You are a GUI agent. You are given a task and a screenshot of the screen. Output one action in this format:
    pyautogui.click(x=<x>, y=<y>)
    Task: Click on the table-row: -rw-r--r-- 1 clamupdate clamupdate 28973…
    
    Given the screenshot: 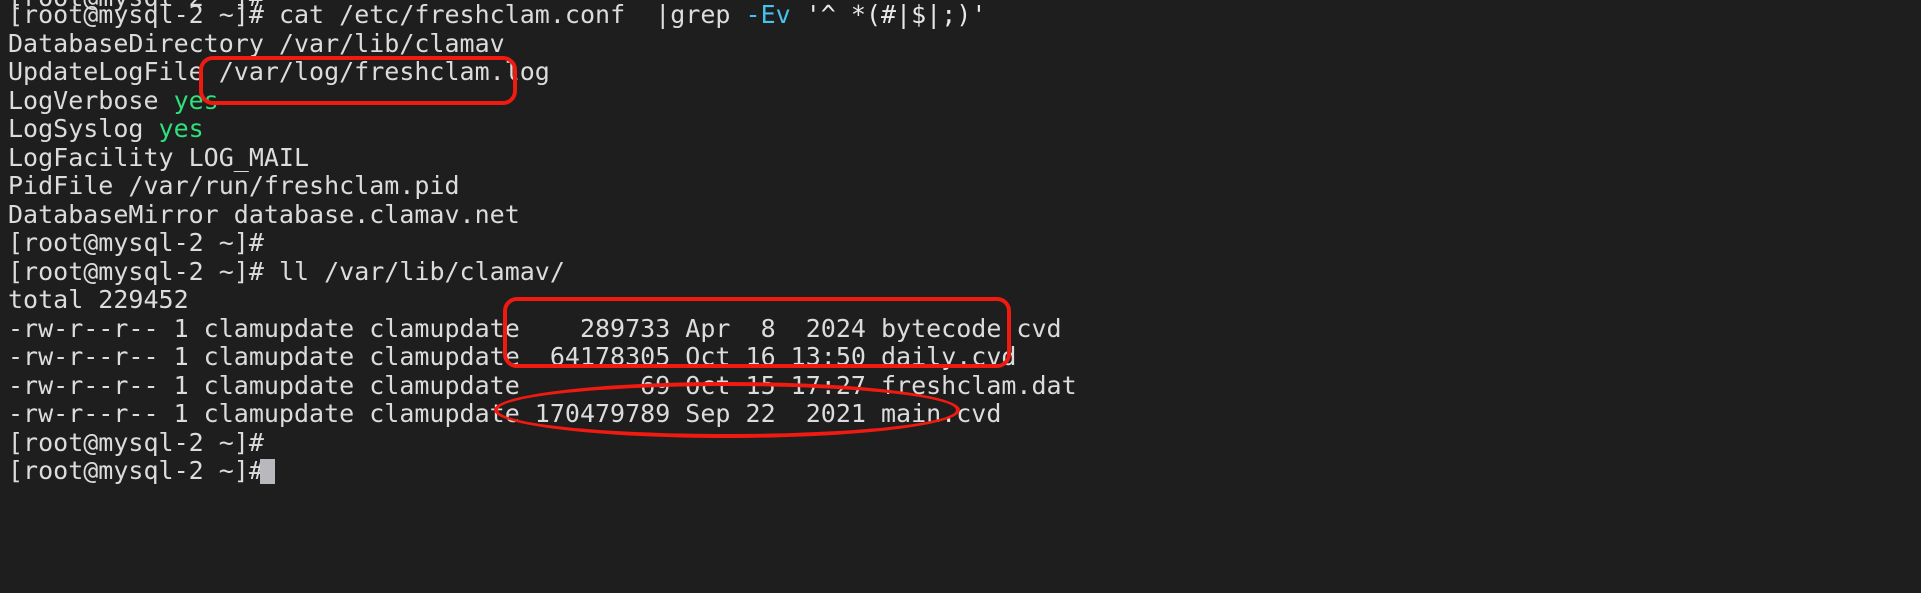 What is the action you would take?
    pyautogui.click(x=535, y=328)
    